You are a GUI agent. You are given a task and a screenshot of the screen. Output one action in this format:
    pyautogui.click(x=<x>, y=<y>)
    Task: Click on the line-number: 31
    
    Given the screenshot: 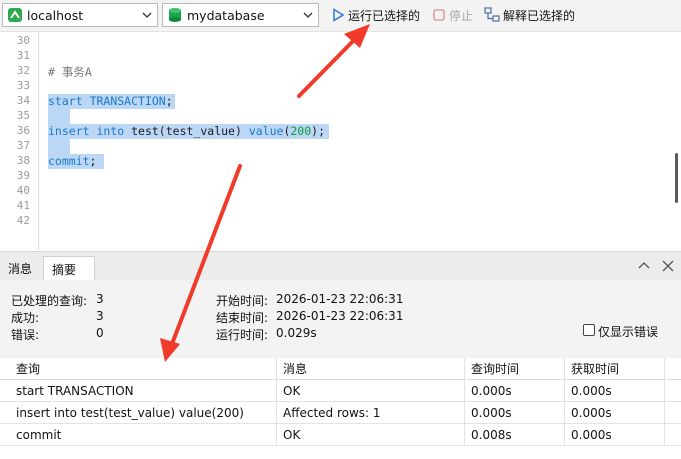 What is the action you would take?
    pyautogui.click(x=23, y=55)
    